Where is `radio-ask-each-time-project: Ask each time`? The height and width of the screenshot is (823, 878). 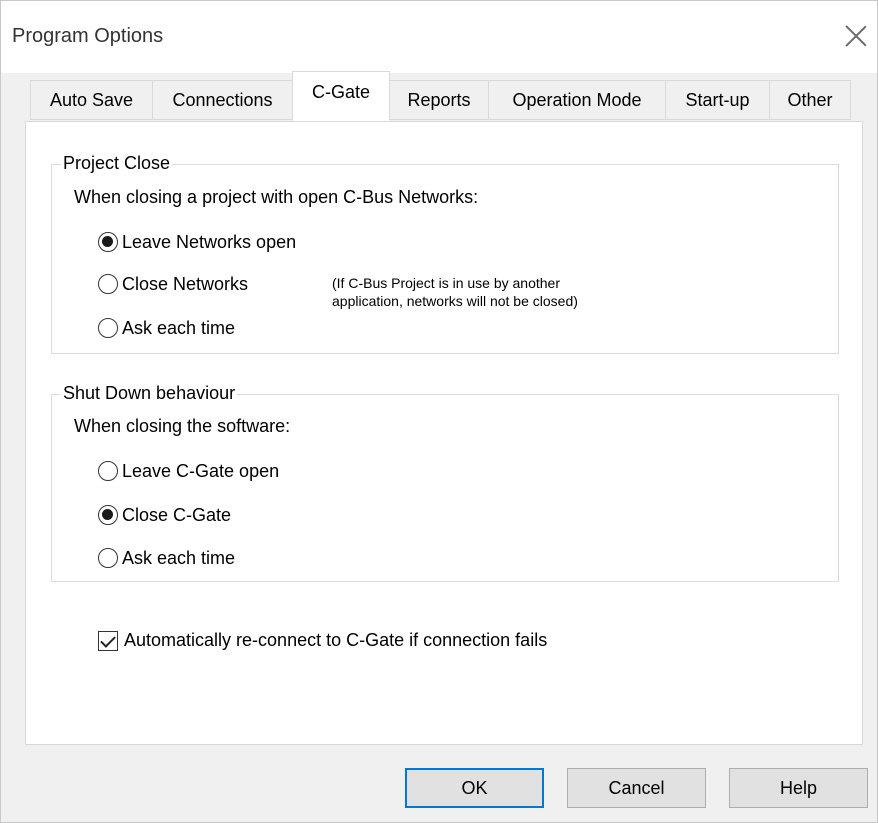 radio-ask-each-time-project: Ask each time is located at coordinates (166, 328).